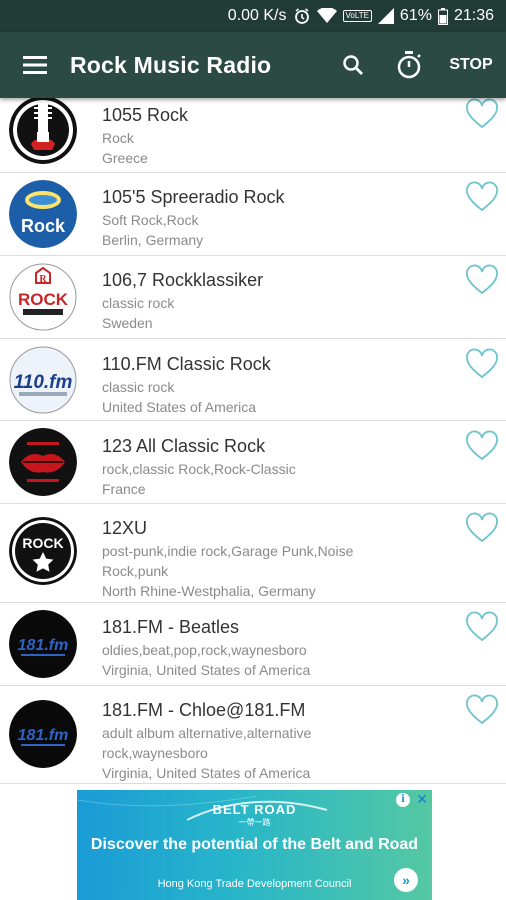  What do you see at coordinates (422, 799) in the screenshot?
I see `ad-close-icon: ✕` at bounding box center [422, 799].